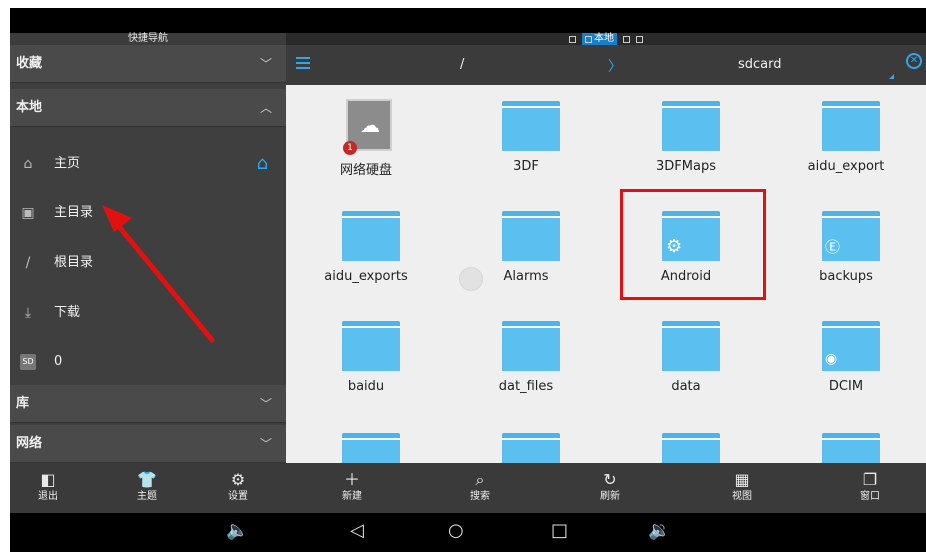 This screenshot has height=552, width=926. What do you see at coordinates (237, 531) in the screenshot?
I see `volume-down-icon: 🔈` at bounding box center [237, 531].